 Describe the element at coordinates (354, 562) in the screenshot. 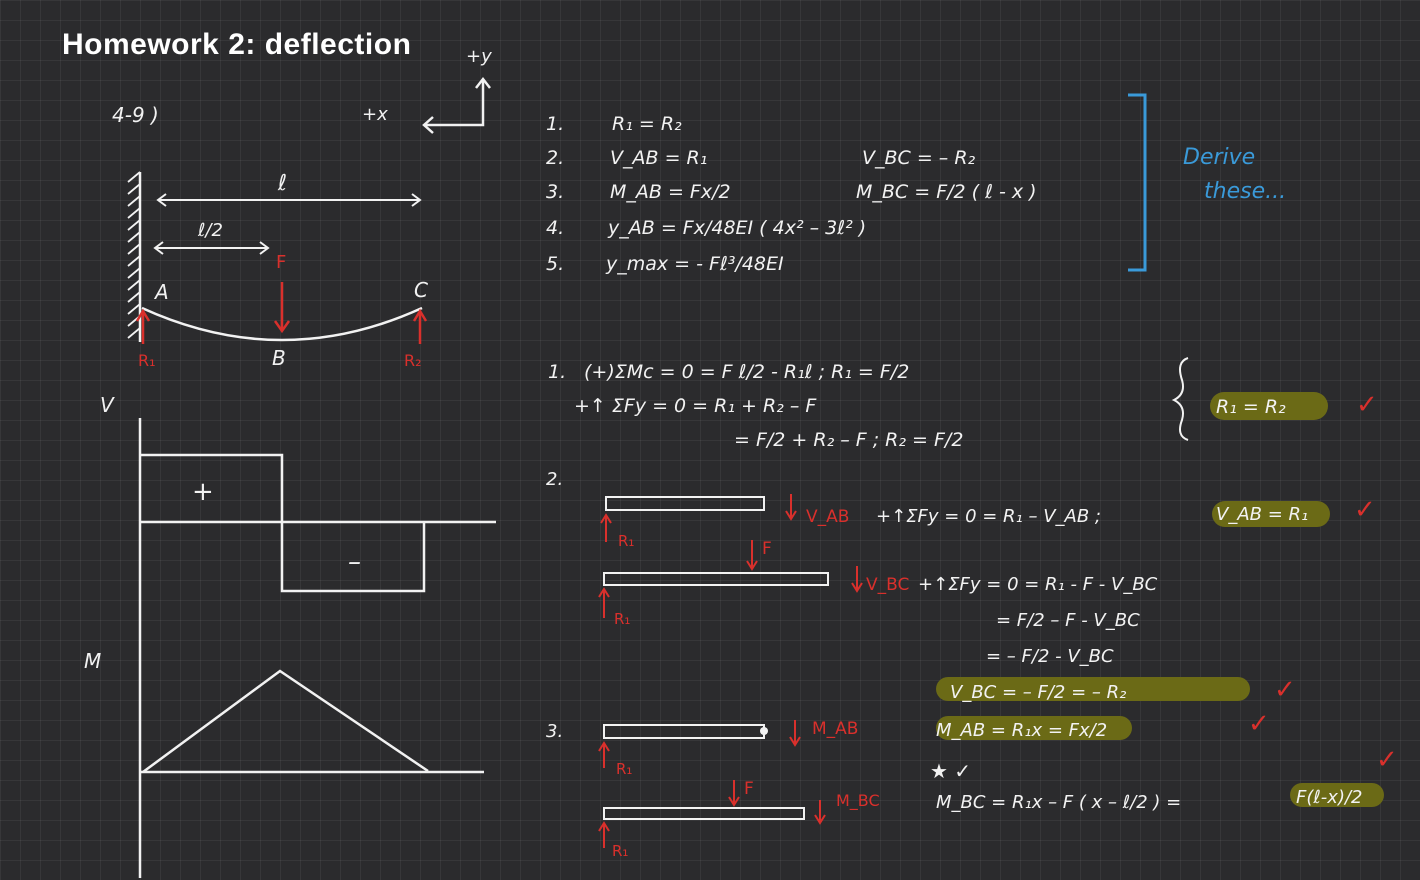

I see `shear-minus-sign: –` at that location.